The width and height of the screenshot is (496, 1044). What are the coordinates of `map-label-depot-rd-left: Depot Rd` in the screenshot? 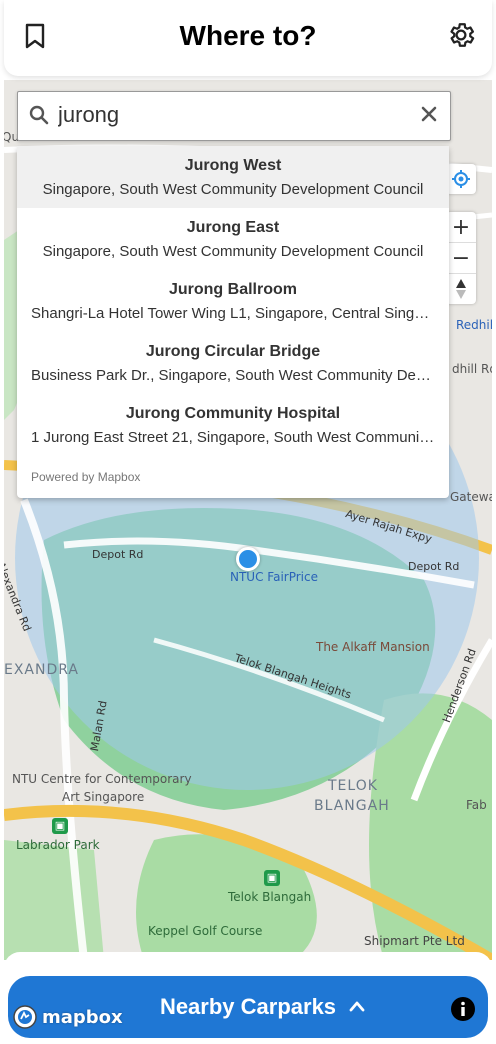 It's located at (118, 554).